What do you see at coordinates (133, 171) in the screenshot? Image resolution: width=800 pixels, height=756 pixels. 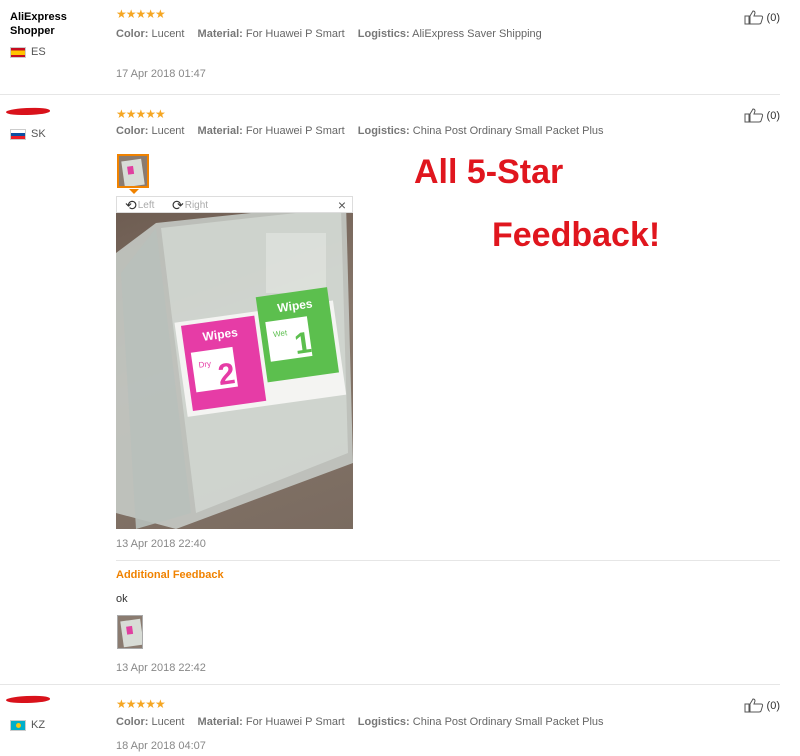 I see `review-photo-thumbnail` at bounding box center [133, 171].